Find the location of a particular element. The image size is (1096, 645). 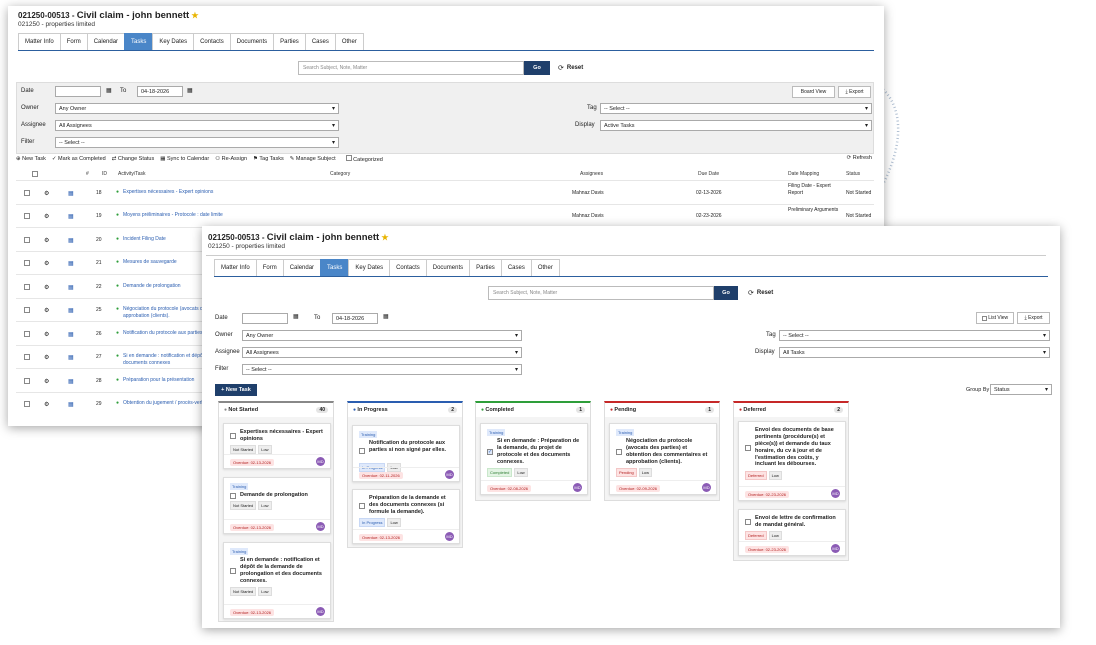

column-header: Due Date is located at coordinates (708, 174).